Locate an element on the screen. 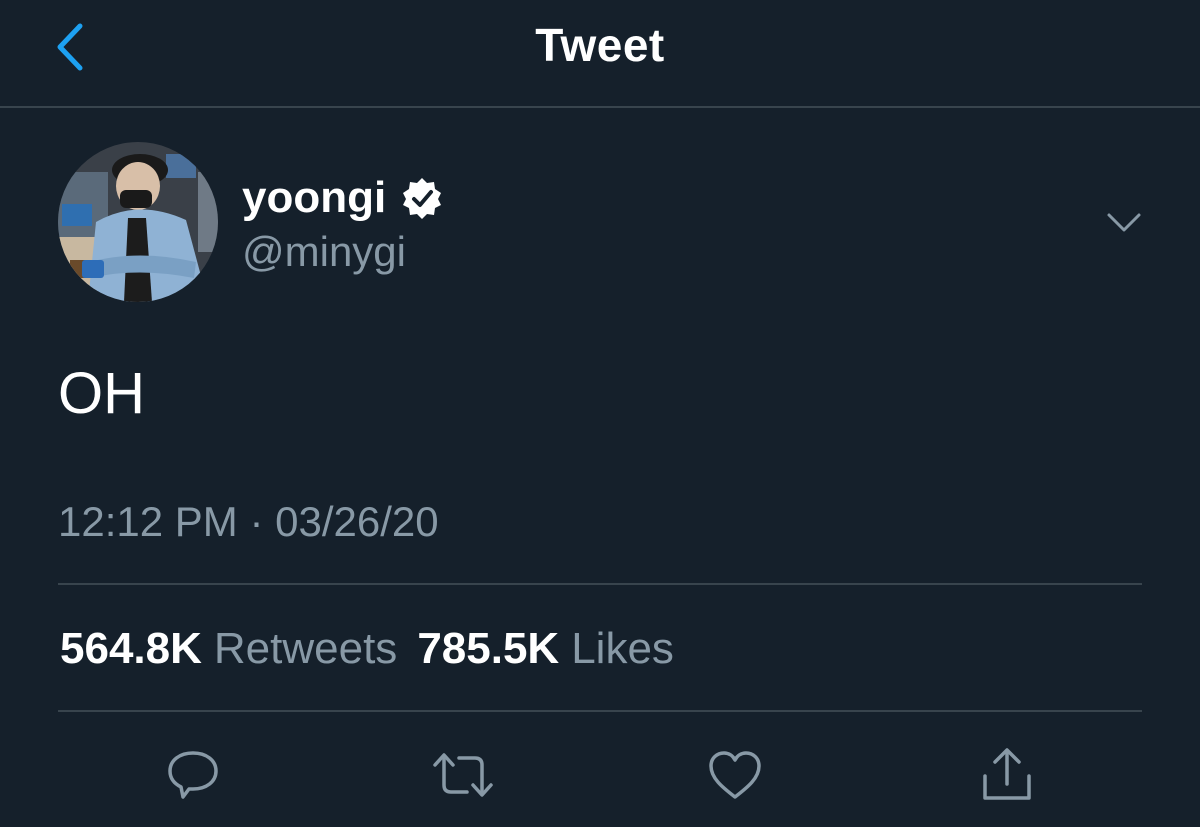 The width and height of the screenshot is (1200, 827). share-icon is located at coordinates (1007, 775).